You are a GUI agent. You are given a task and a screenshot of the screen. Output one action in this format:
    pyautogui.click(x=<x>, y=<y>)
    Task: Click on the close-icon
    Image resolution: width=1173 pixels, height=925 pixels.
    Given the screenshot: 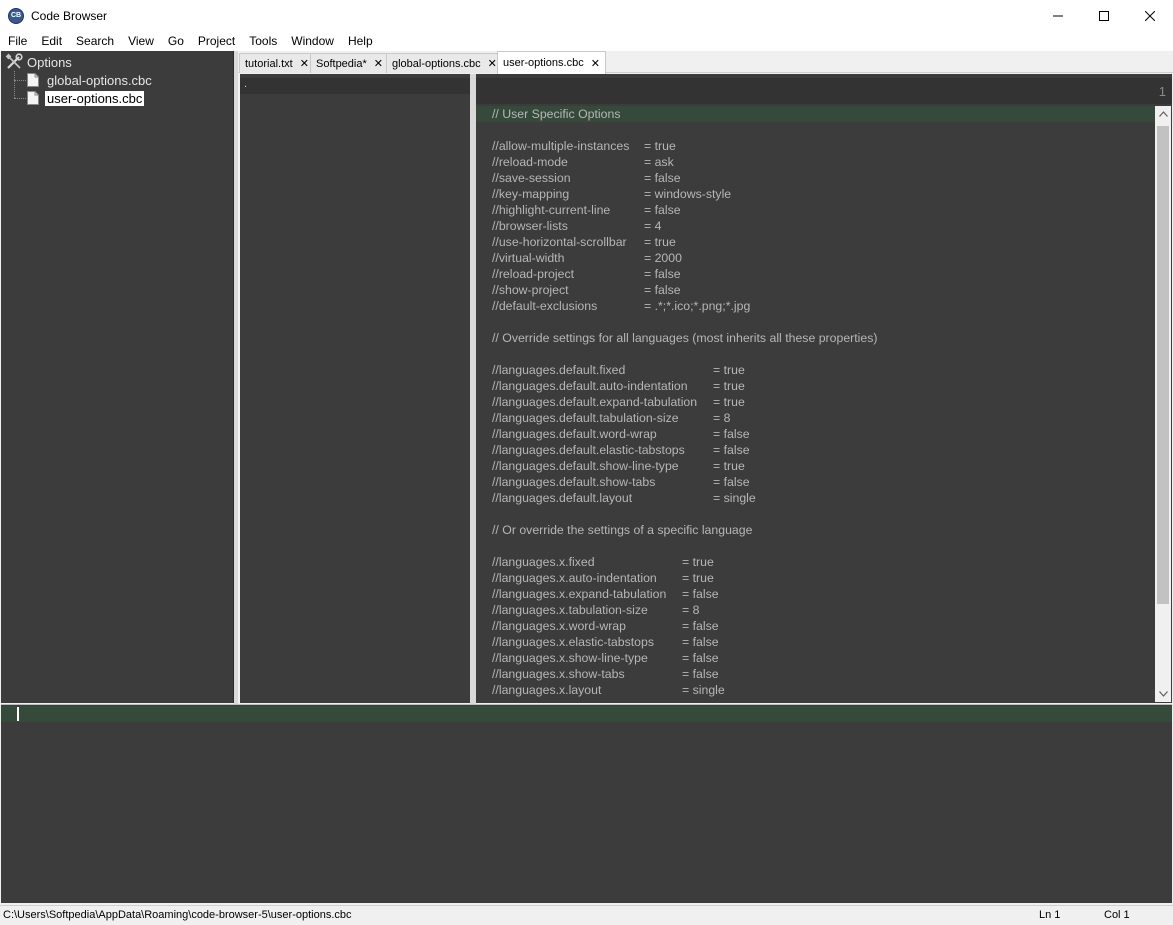 What is the action you would take?
    pyautogui.click(x=1150, y=15)
    